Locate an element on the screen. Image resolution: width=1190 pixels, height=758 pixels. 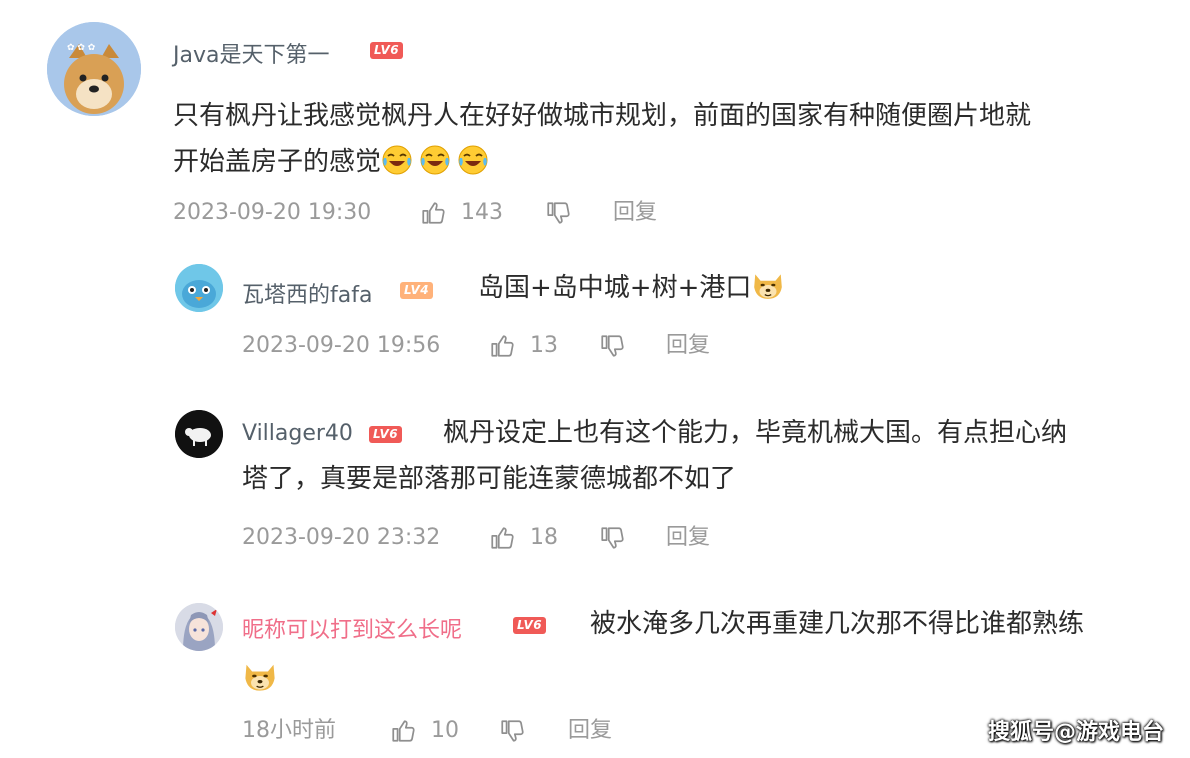
anime-girl-avatar-icon is located at coordinates (199, 627).